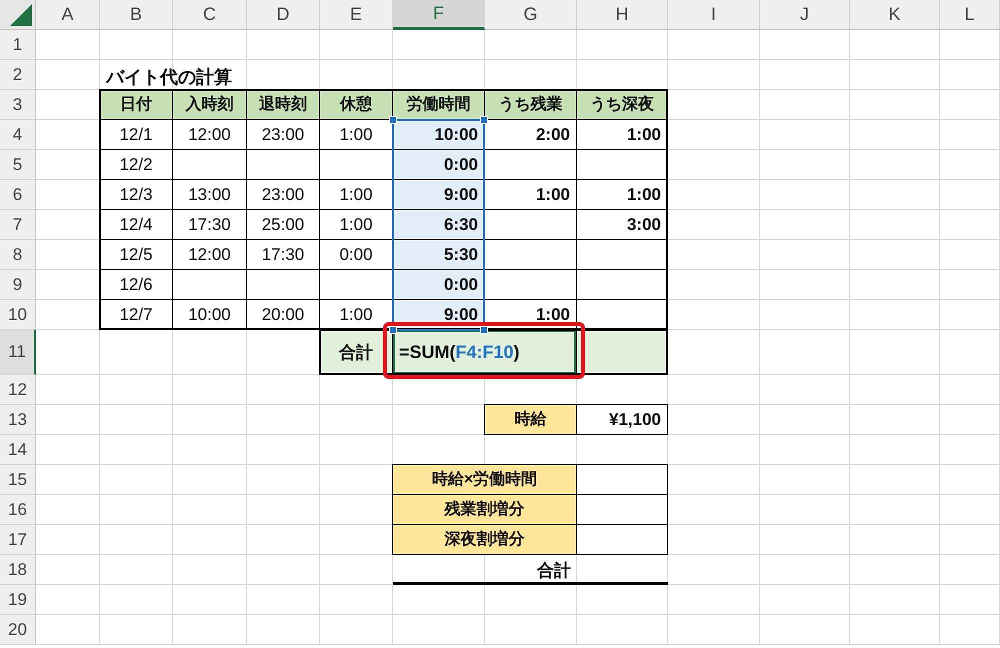 This screenshot has width=1000, height=648. I want to click on row-header: 5, so click(18, 165).